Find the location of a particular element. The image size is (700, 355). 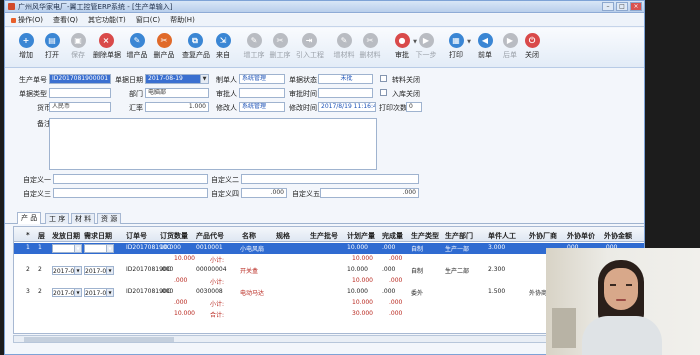

minimize-button: – is located at coordinates (608, 6).